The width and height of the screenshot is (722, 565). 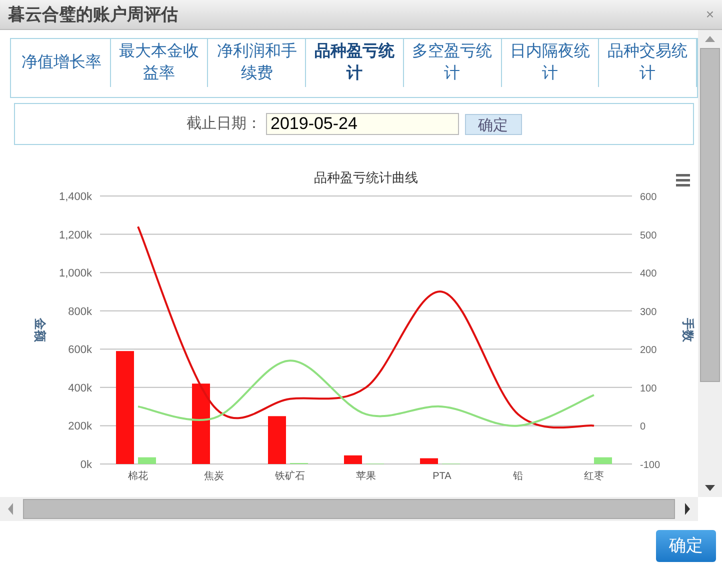 What do you see at coordinates (40, 330) in the screenshot?
I see `axis-title: 金额` at bounding box center [40, 330].